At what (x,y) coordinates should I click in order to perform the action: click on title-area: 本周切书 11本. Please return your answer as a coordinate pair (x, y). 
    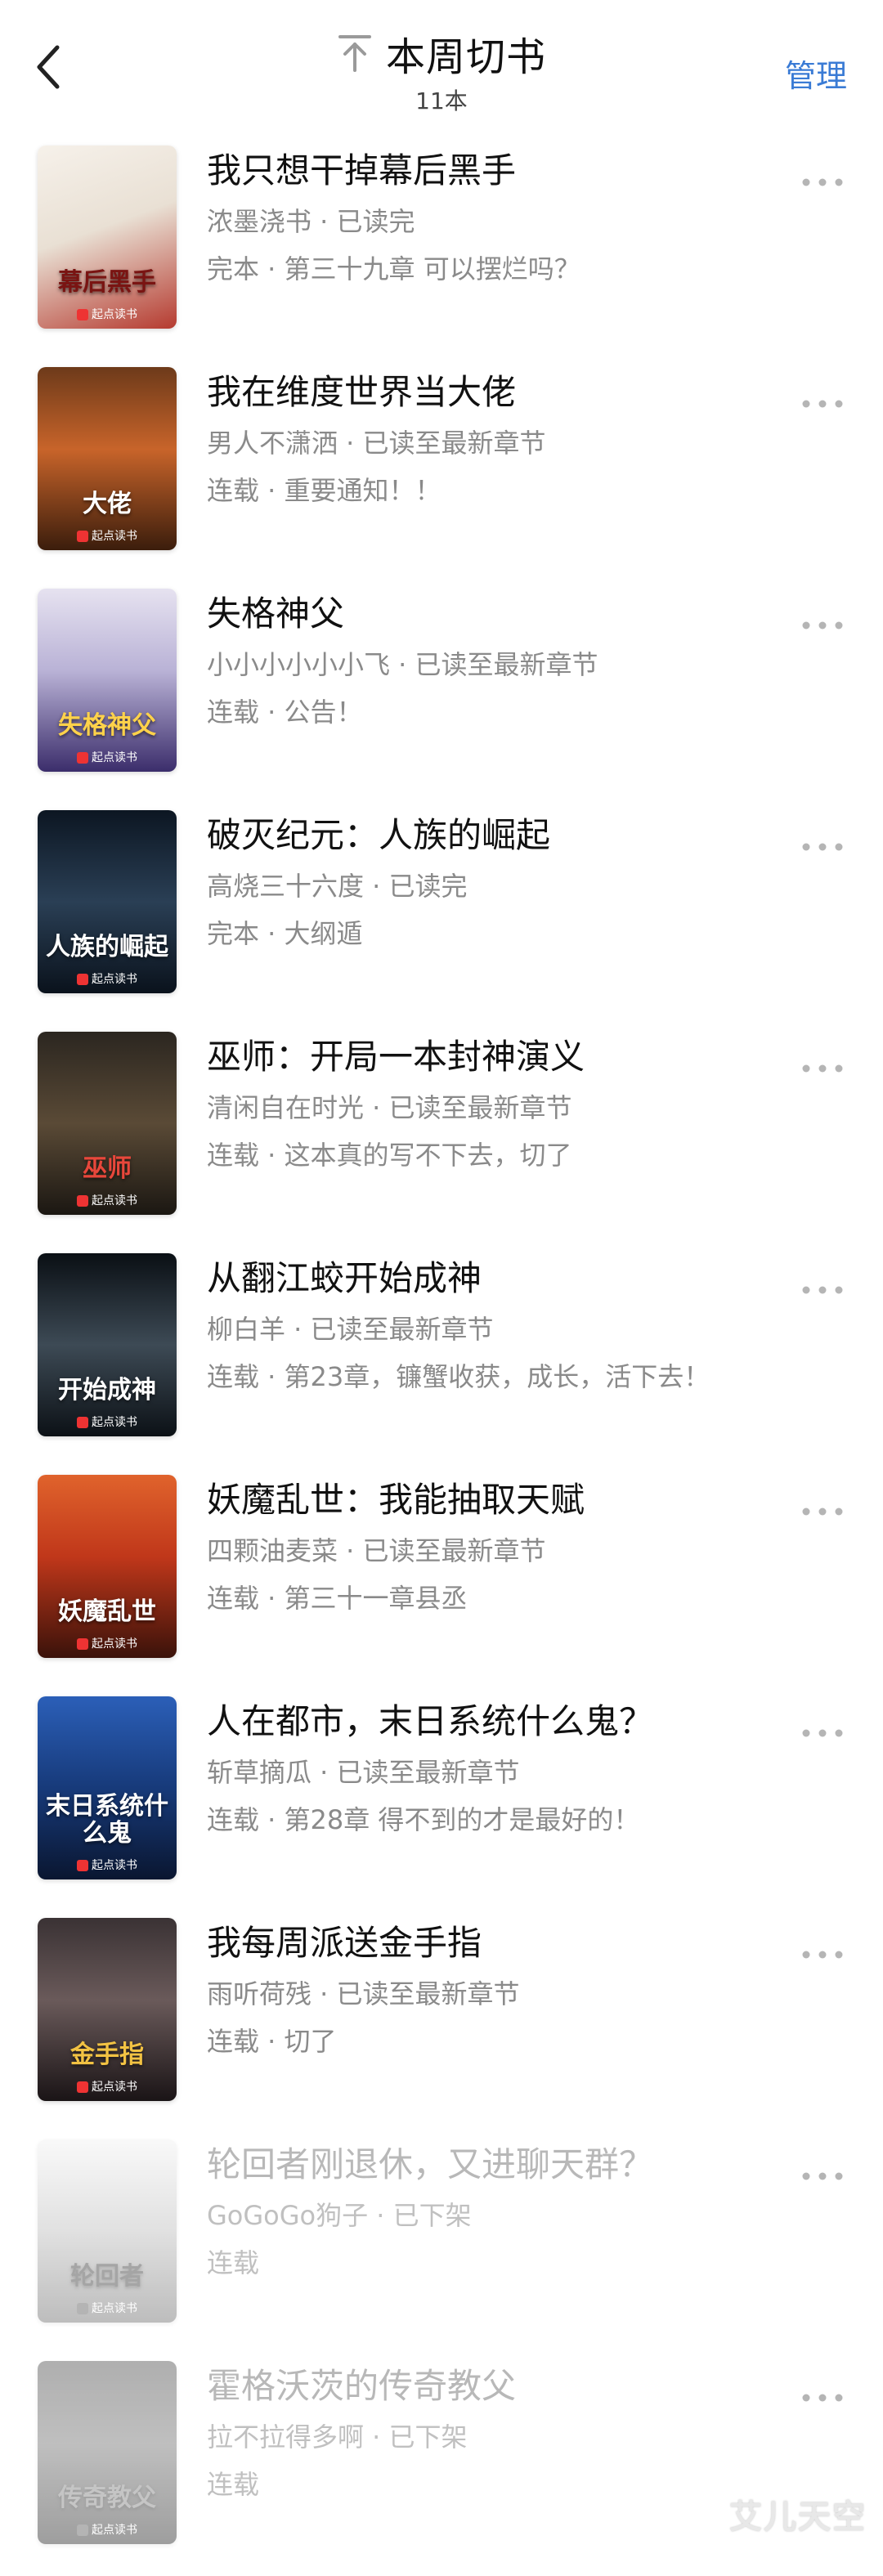
    Looking at the image, I should click on (441, 71).